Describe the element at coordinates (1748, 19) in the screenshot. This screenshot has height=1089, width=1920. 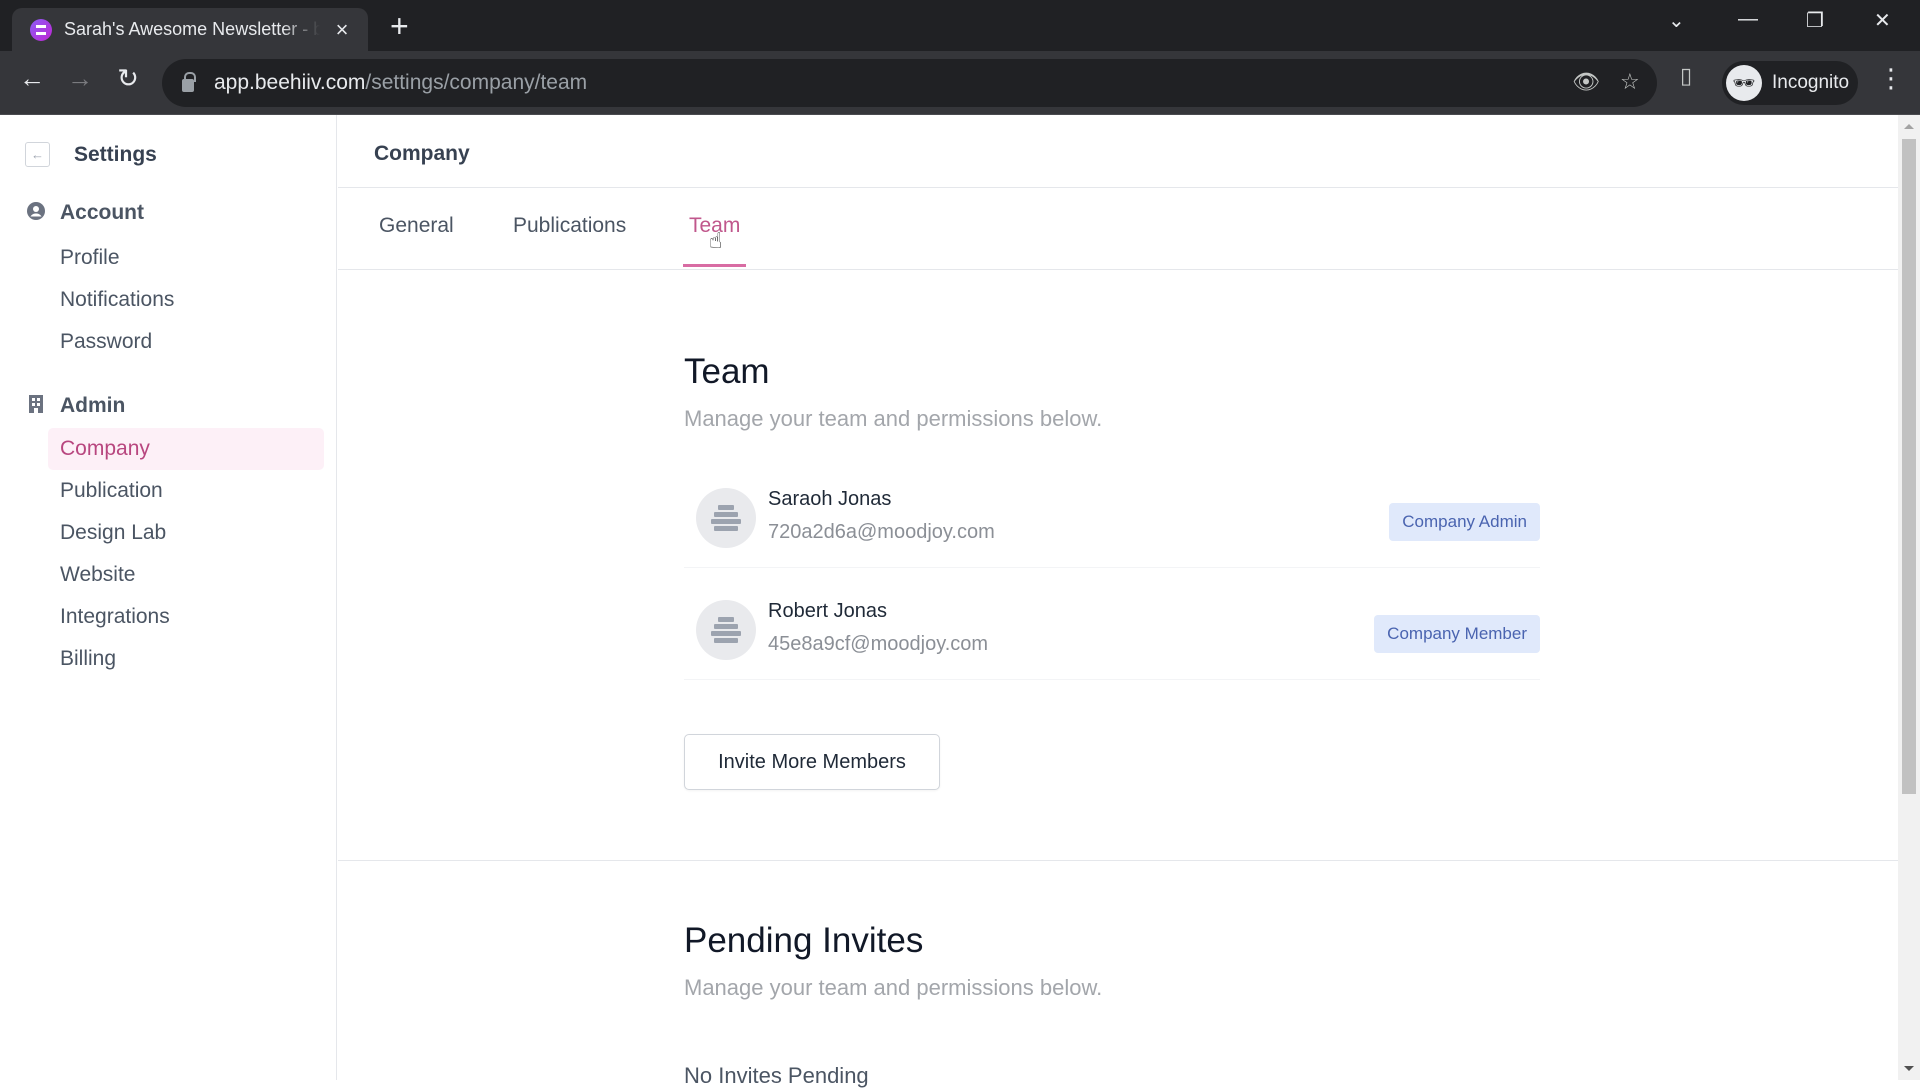
I see `minimize-icon: —` at that location.